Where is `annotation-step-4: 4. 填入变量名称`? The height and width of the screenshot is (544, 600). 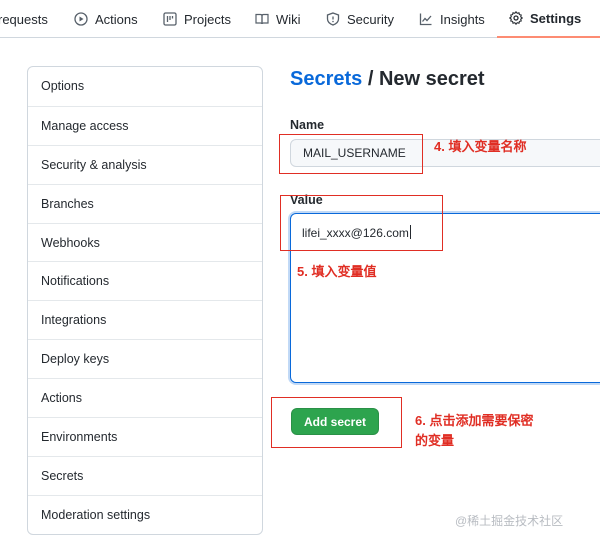
annotation-step-4: 4. 填入变量名称 is located at coordinates (480, 146).